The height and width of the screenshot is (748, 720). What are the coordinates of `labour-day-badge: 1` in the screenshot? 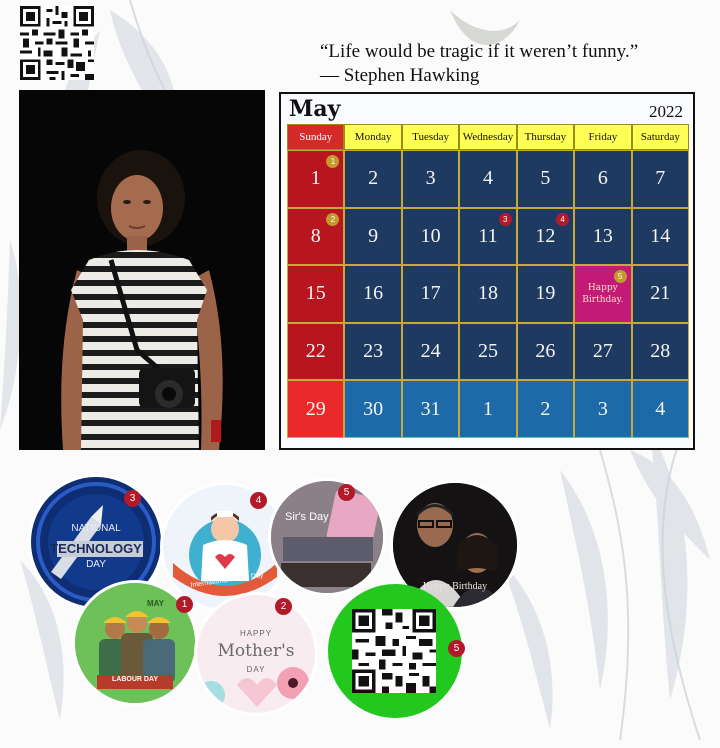 It's located at (184, 604).